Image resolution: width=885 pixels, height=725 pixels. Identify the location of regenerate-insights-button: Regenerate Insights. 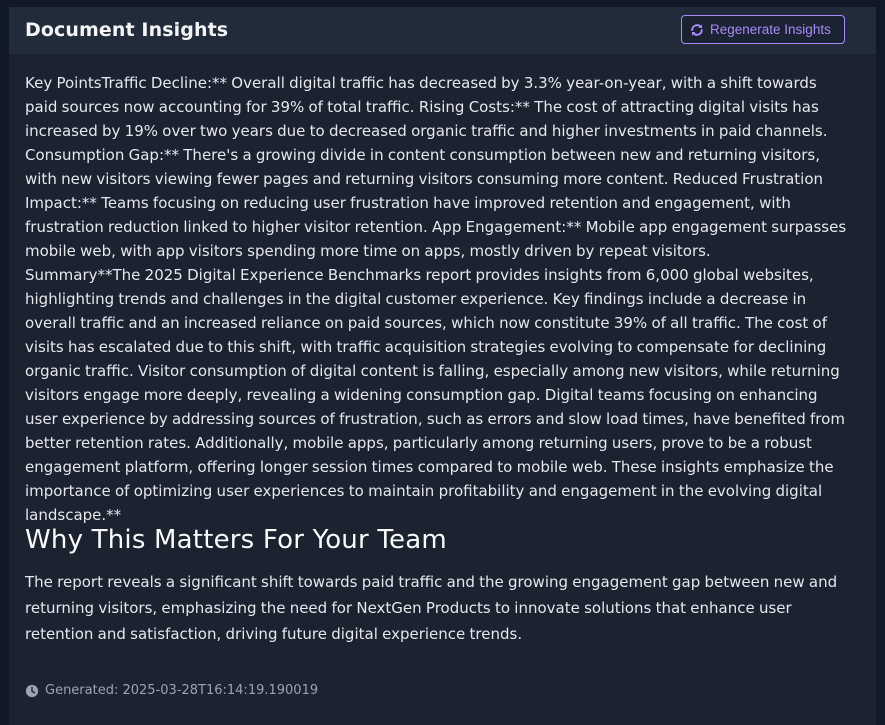
(763, 29).